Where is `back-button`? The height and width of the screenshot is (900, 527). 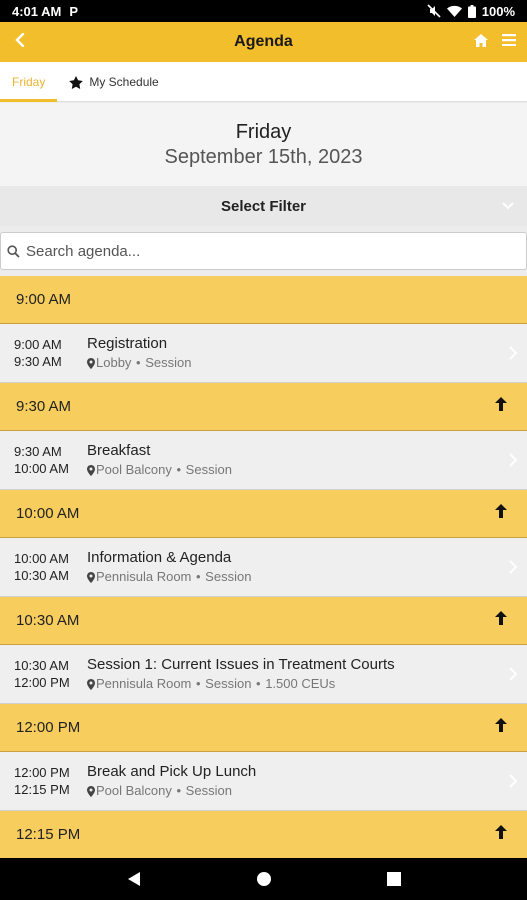 back-button is located at coordinates (20, 40).